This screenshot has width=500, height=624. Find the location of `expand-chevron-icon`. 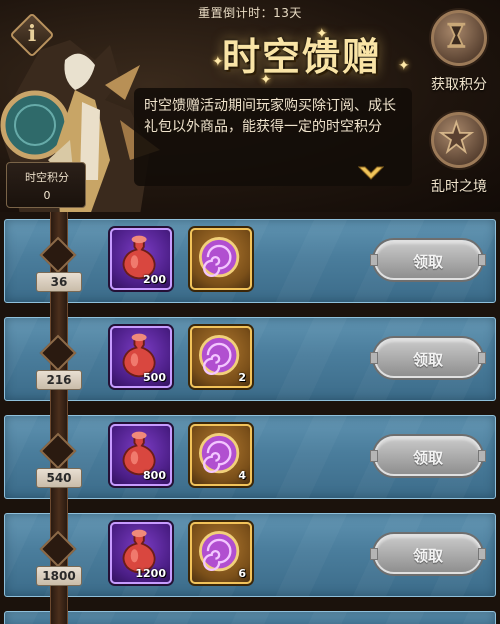

expand-chevron-icon is located at coordinates (371, 173).